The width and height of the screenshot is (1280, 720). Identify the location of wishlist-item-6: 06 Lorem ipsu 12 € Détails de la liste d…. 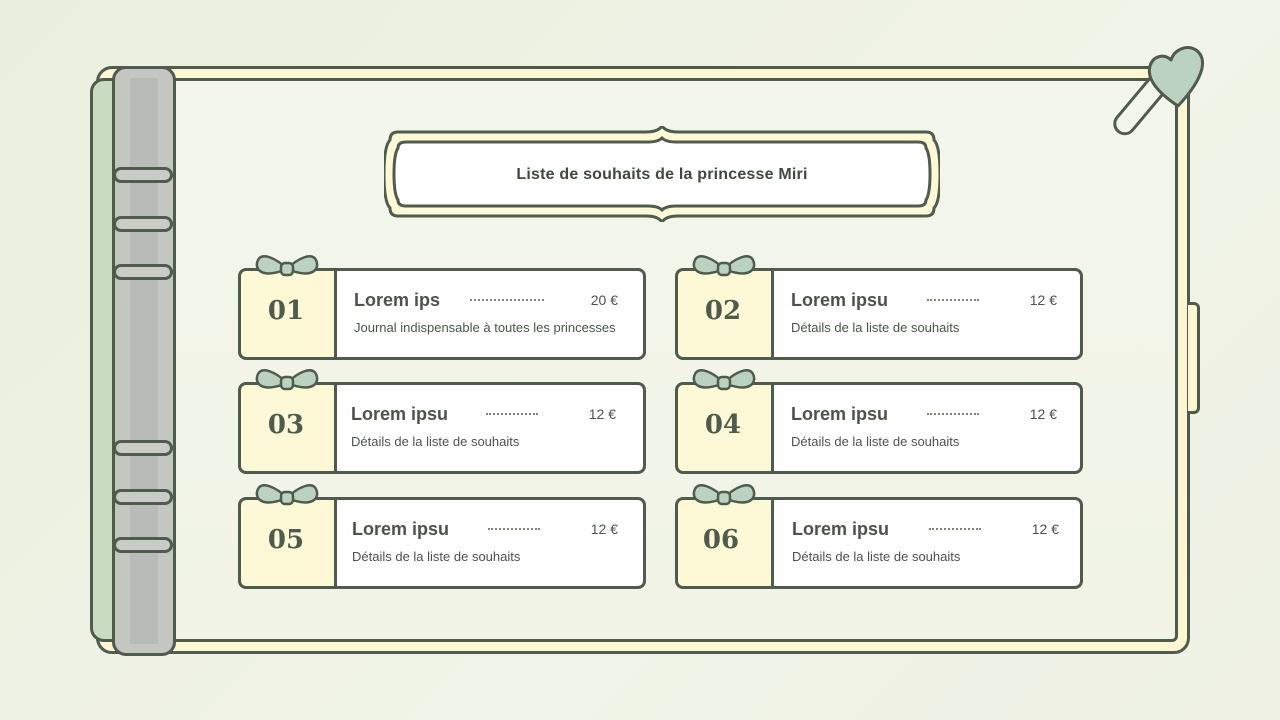
(879, 536).